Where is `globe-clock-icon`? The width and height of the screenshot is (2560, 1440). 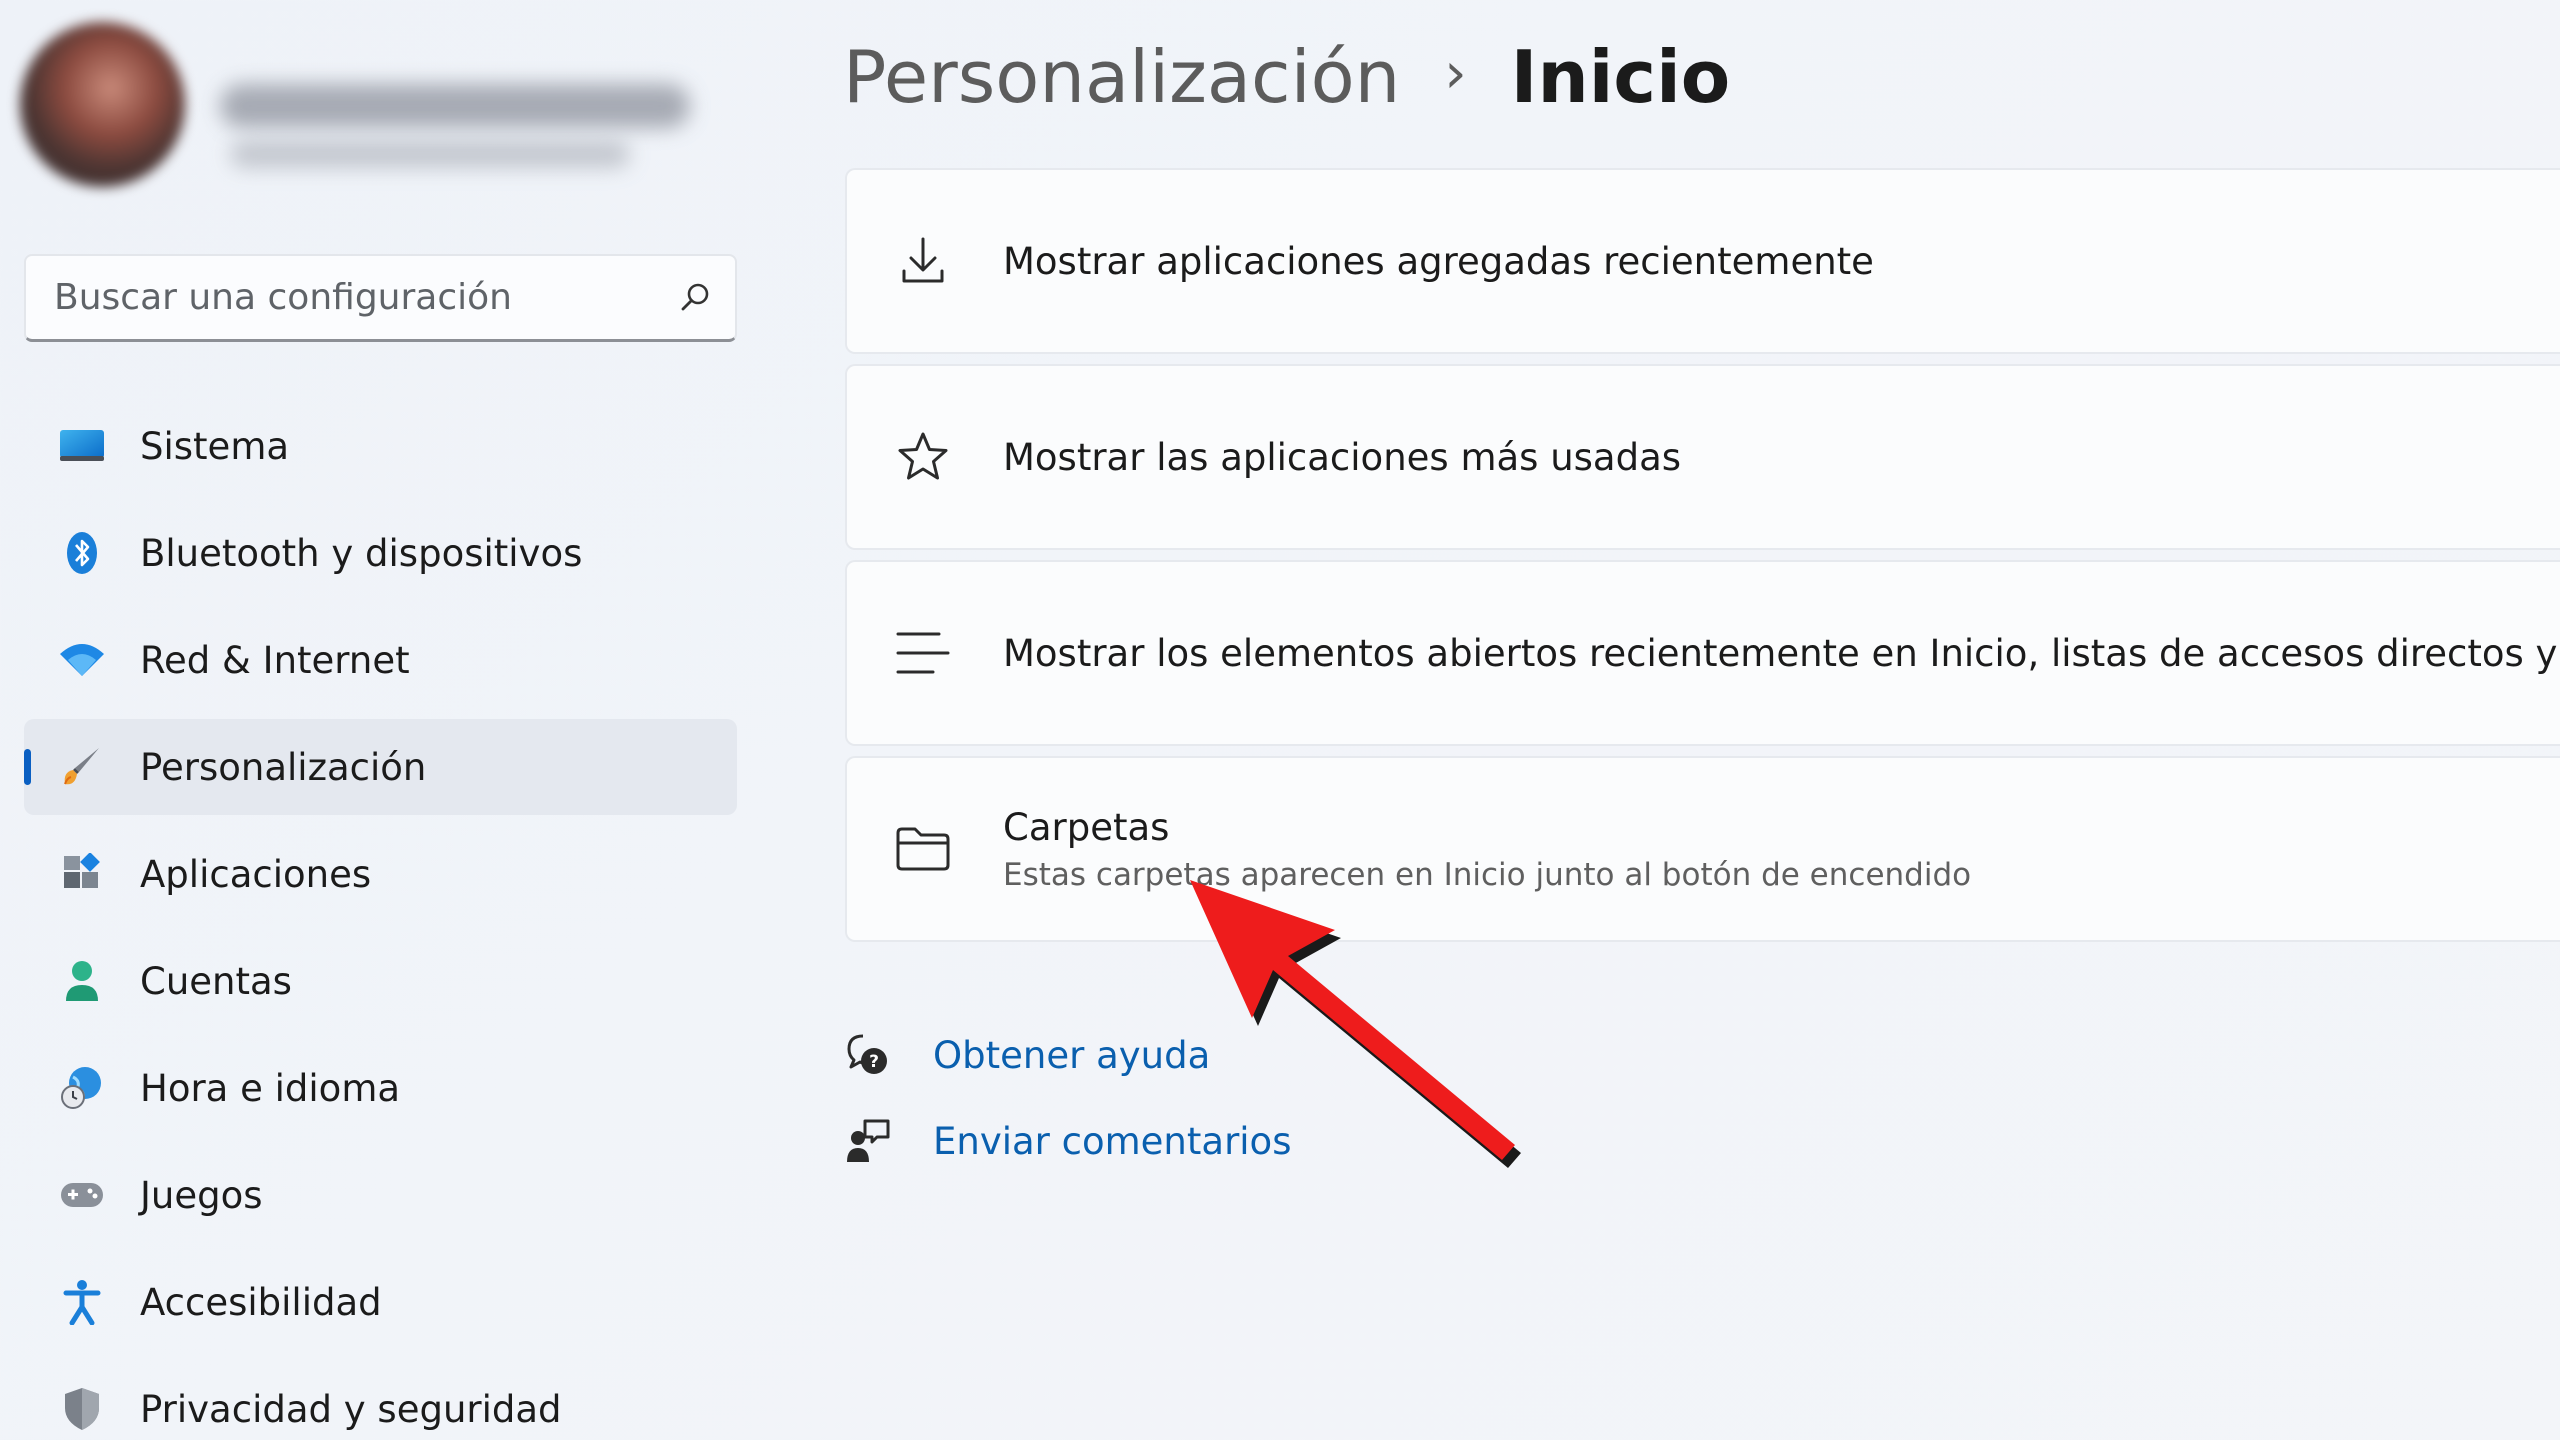 globe-clock-icon is located at coordinates (82, 1088).